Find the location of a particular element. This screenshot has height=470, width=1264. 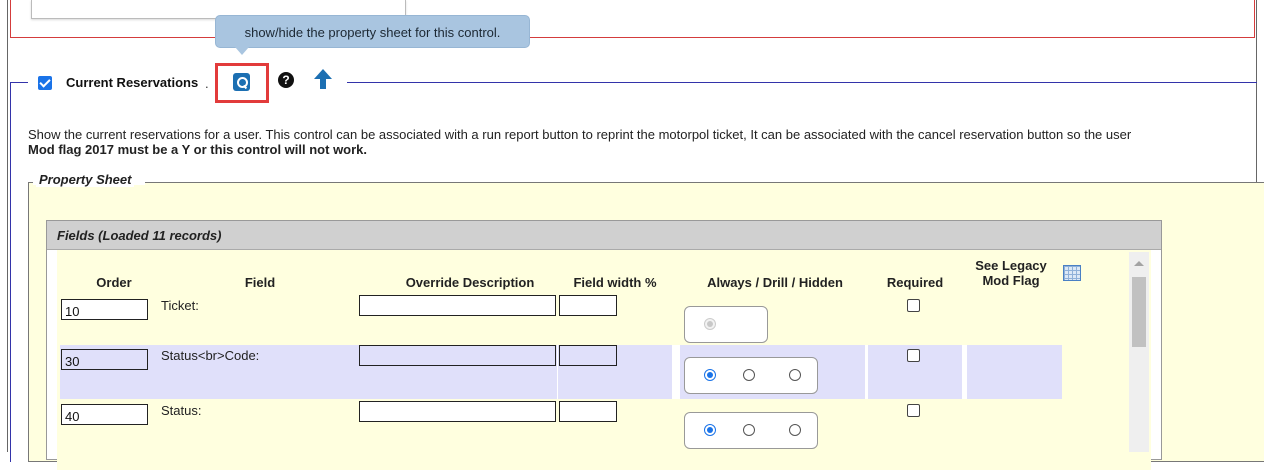

scroll-up-arrow-icon is located at coordinates (1139, 263).